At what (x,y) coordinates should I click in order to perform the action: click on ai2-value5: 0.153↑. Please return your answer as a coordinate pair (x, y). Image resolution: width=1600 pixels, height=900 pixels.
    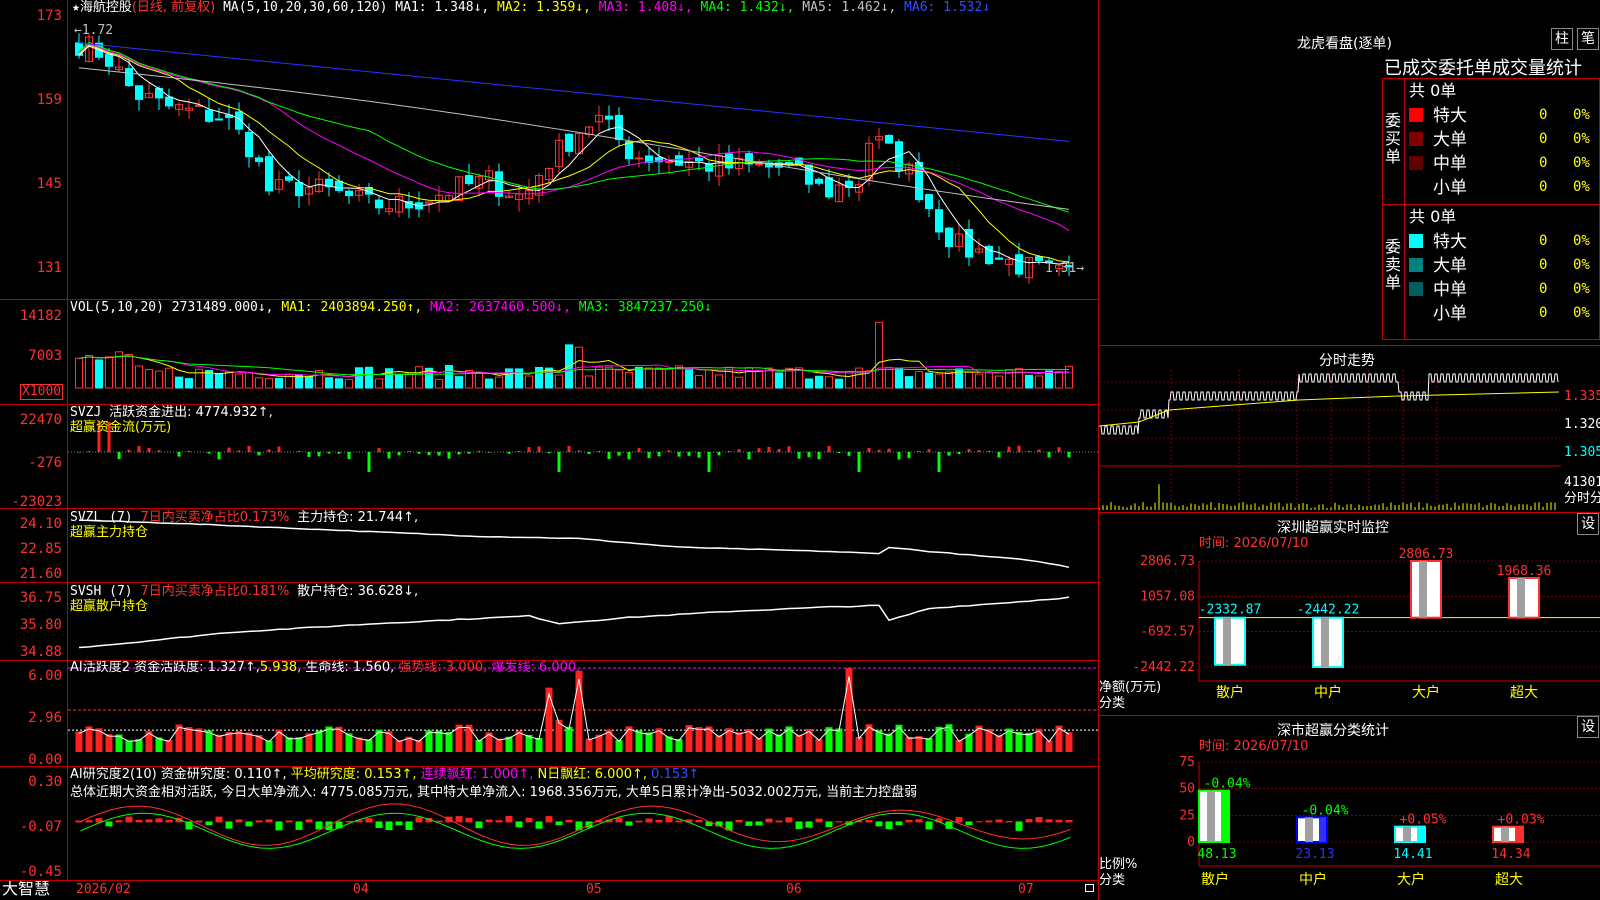
    Looking at the image, I should click on (675, 774).